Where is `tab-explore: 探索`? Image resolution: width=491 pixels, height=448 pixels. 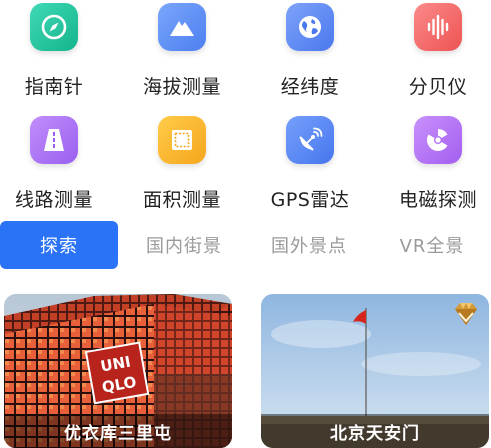
tab-explore: 探索 is located at coordinates (59, 245).